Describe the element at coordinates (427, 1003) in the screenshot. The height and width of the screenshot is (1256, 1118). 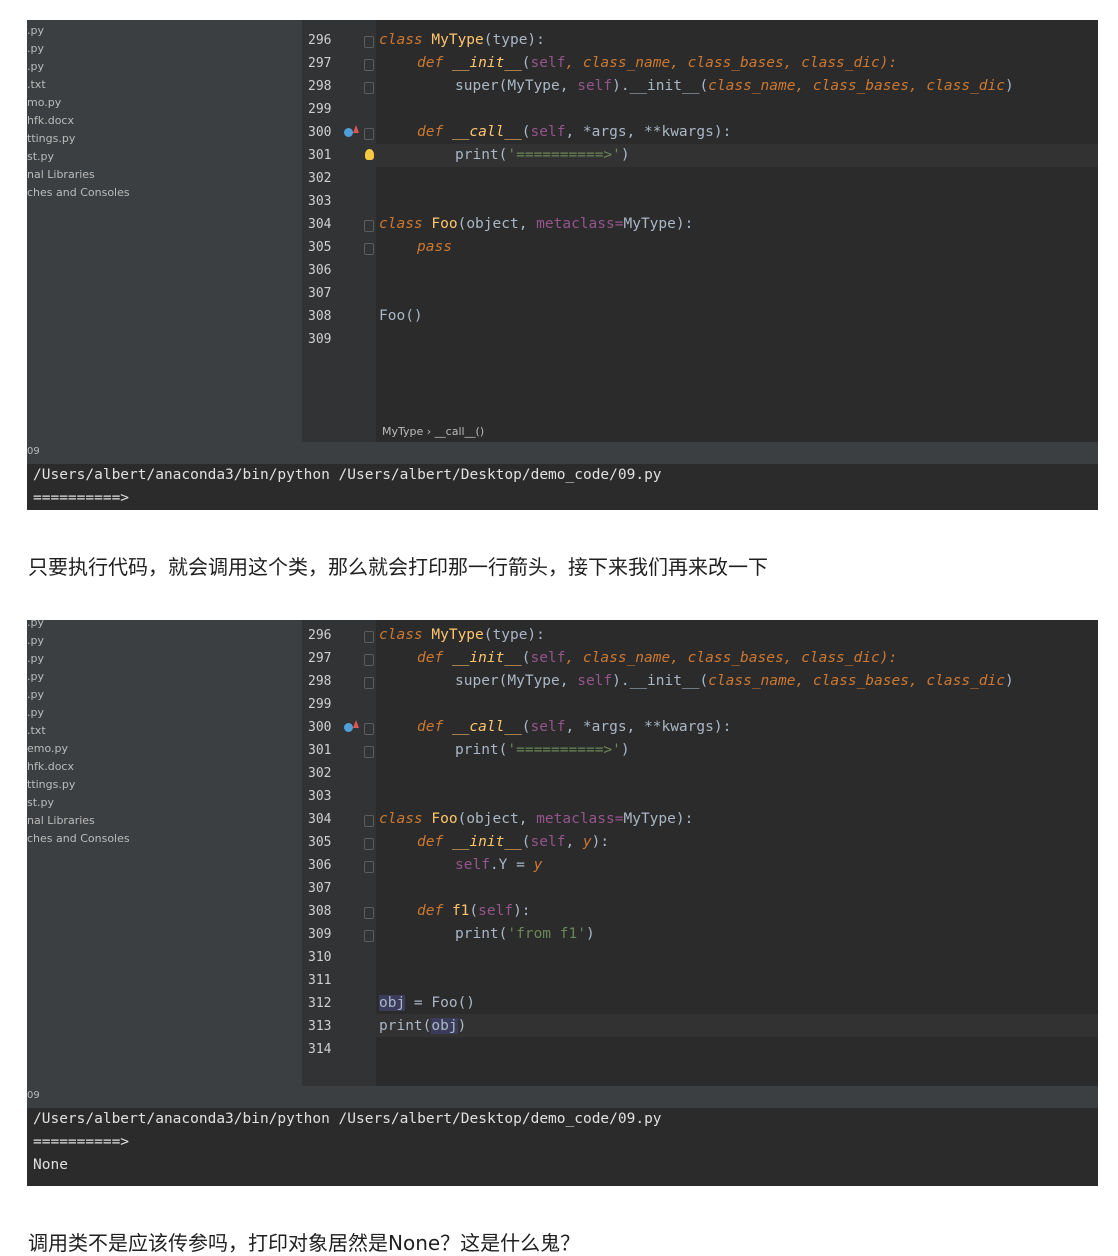
I see `code-line-312: obj = Foo()` at that location.